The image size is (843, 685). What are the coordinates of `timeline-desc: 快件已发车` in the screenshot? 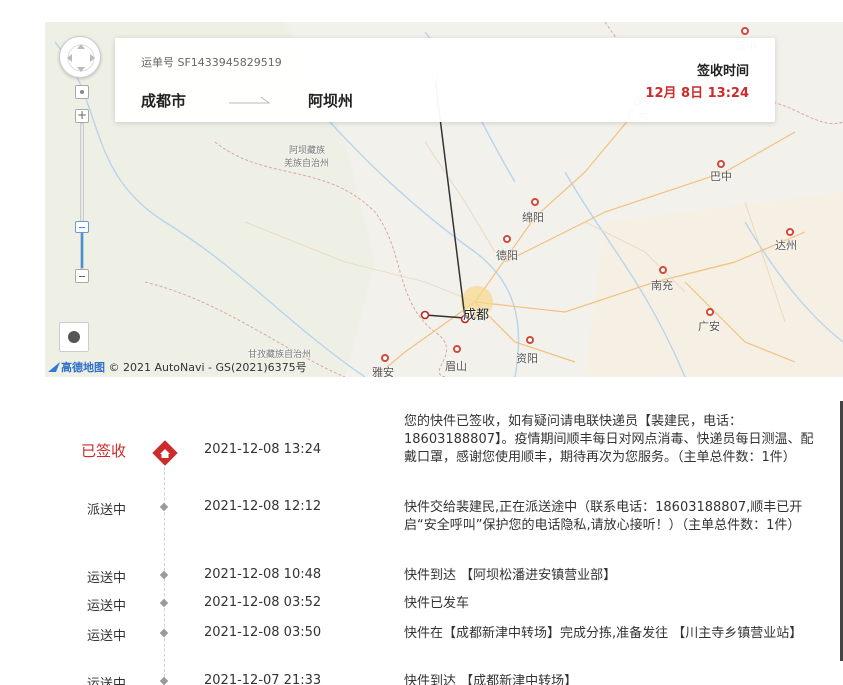 It's located at (437, 603).